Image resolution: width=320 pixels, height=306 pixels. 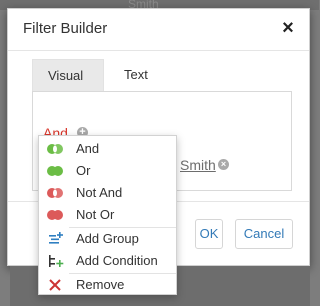 I want to click on menu-item-not-and: Not And, so click(x=107, y=193).